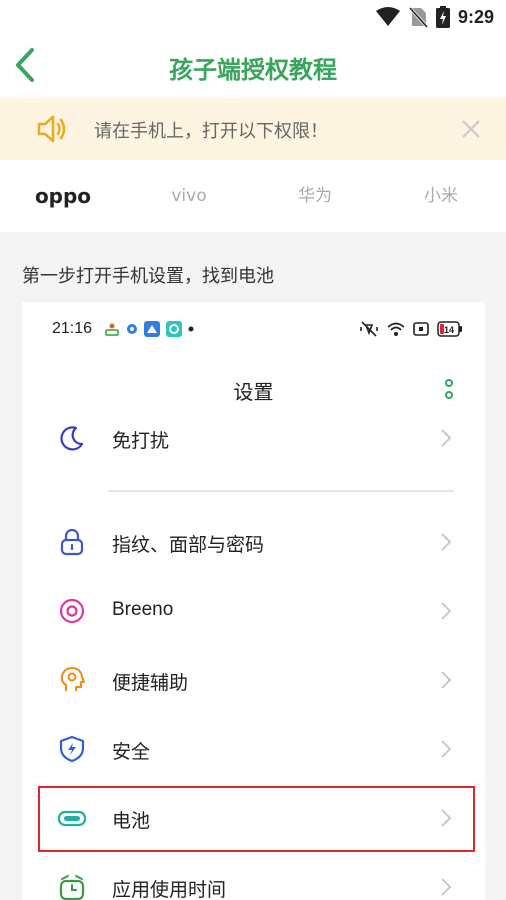  What do you see at coordinates (150, 683) in the screenshot?
I see `settings-row-label: 便捷辅助` at bounding box center [150, 683].